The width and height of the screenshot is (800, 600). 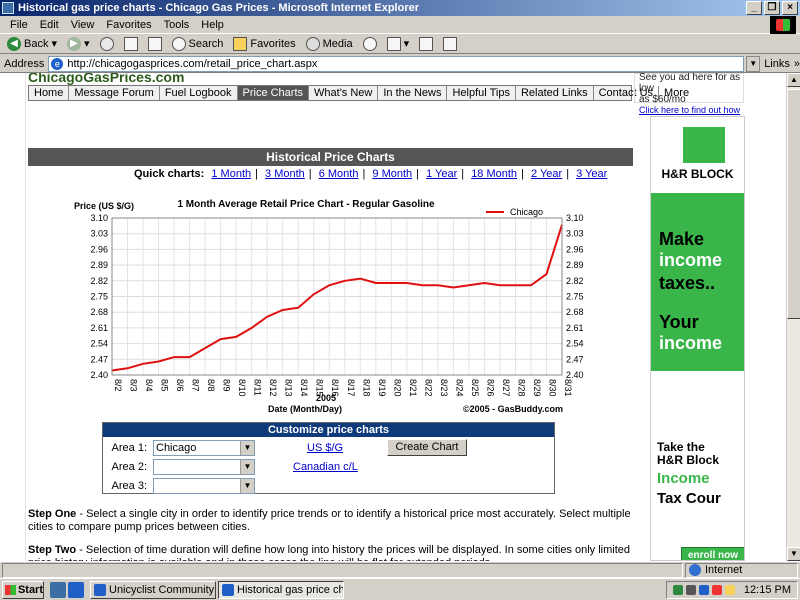 I want to click on links-chevron-icon: », so click(x=797, y=64).